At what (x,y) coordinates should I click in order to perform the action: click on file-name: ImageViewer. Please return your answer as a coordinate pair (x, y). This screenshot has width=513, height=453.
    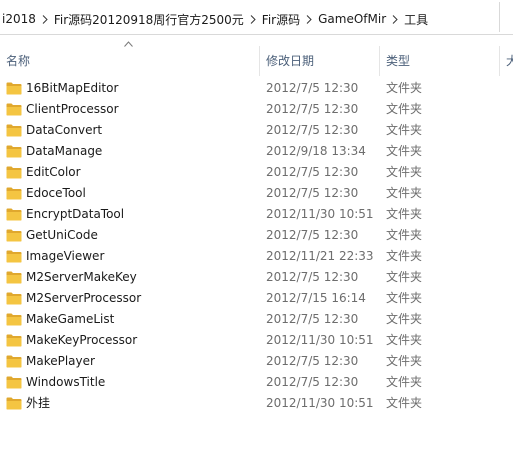
    Looking at the image, I should click on (65, 256).